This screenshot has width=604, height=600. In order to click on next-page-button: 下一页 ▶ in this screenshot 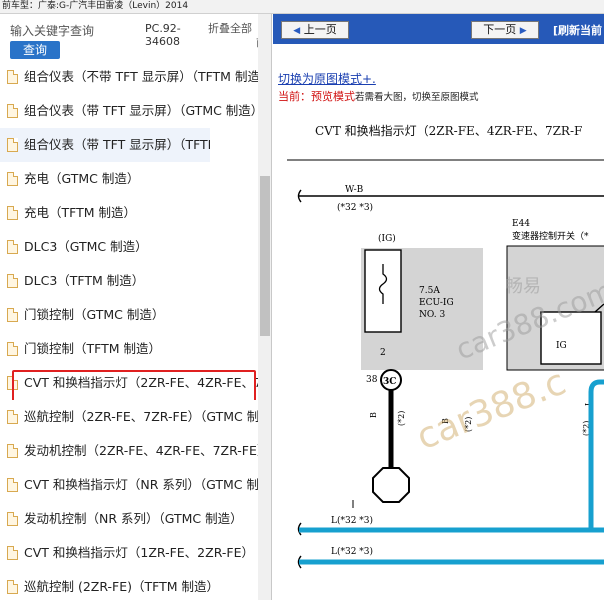, I will do `click(505, 30)`.